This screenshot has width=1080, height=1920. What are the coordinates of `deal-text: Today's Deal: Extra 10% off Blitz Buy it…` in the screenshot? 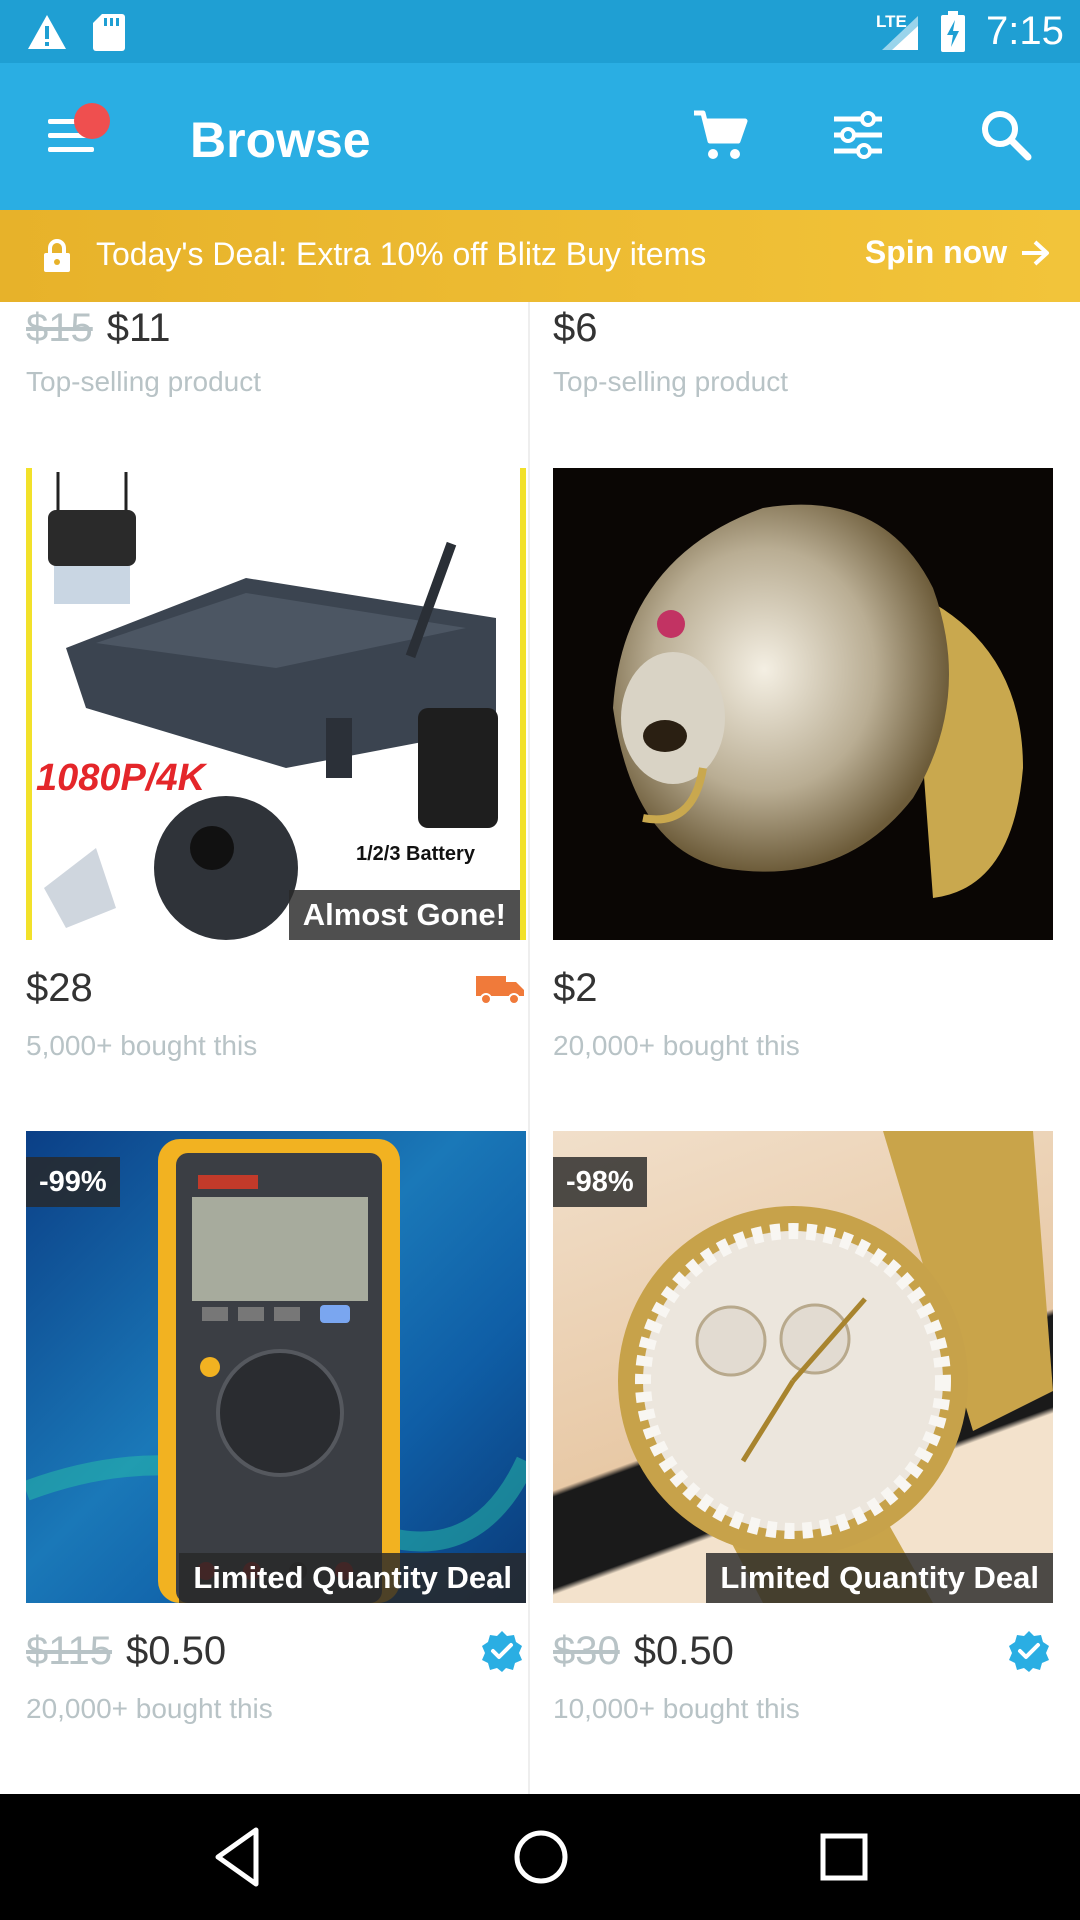 It's located at (401, 254).